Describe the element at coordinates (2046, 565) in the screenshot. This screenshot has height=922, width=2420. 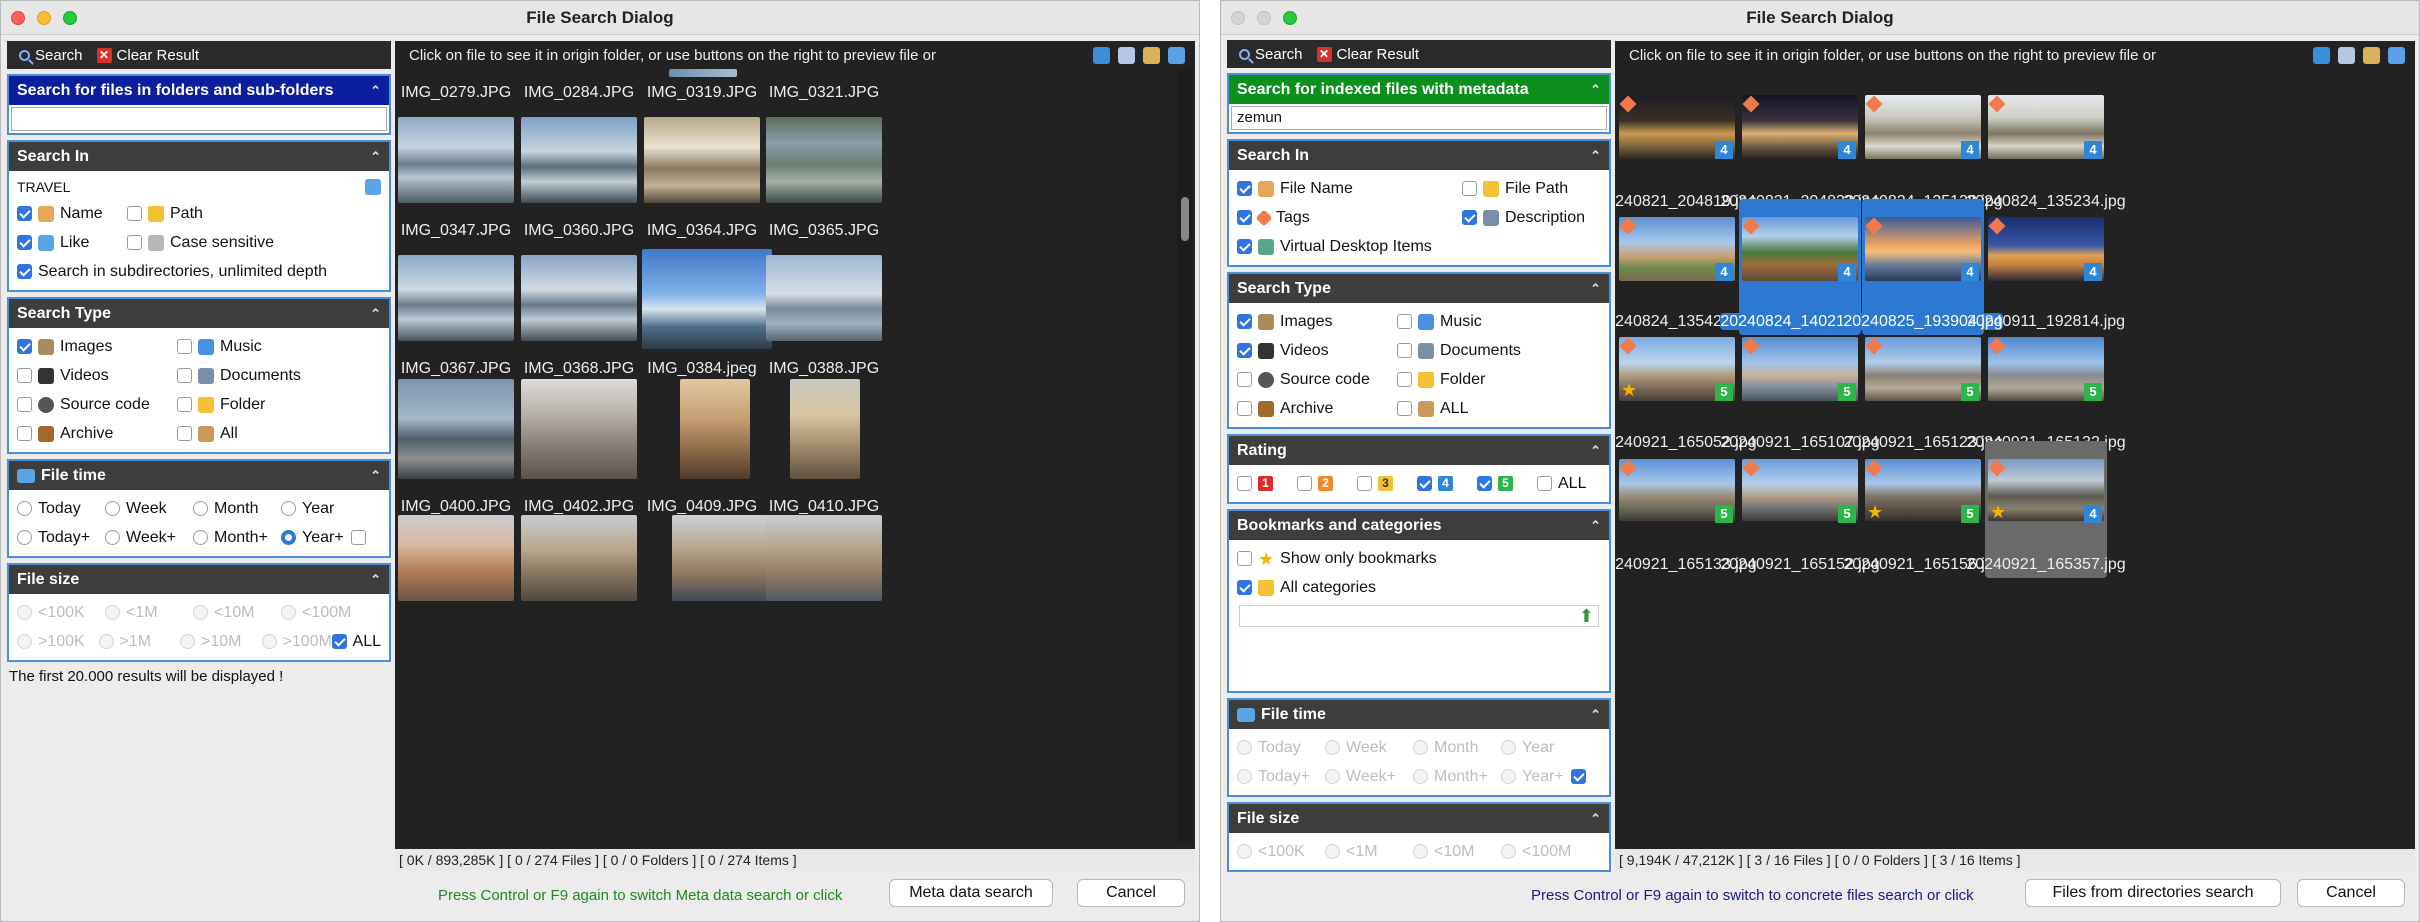
I see `file-caption: 20240921_165357.jpg` at that location.